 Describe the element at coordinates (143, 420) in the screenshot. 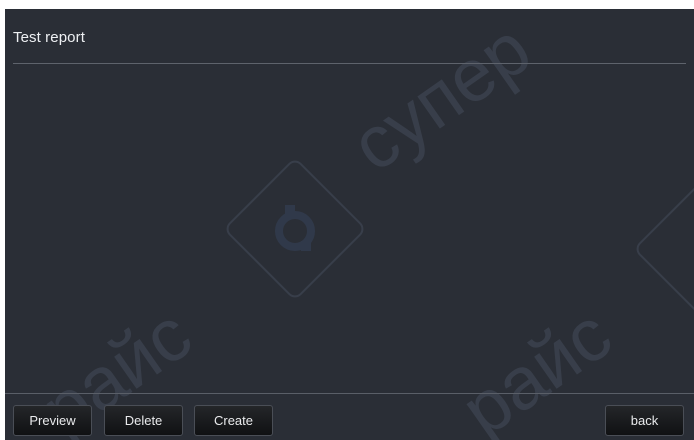

I see `delete-button: Delete` at that location.